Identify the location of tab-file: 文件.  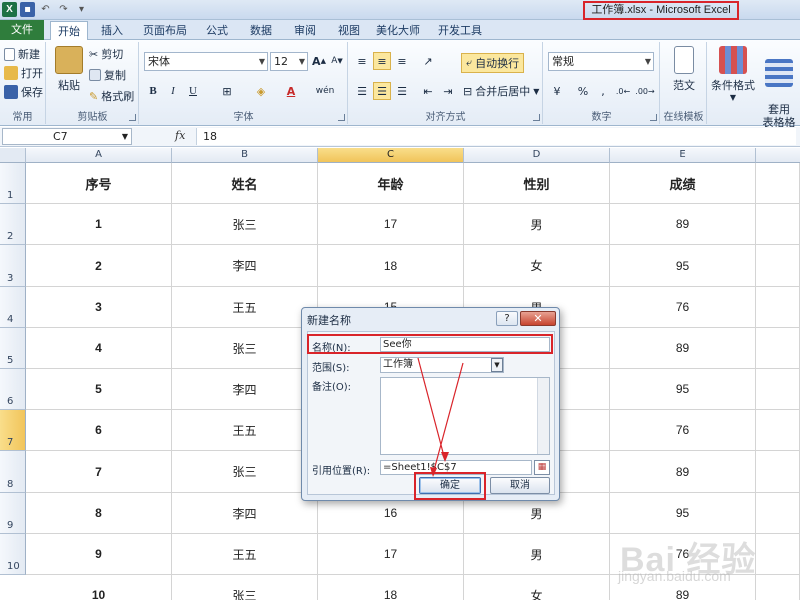
(22, 30).